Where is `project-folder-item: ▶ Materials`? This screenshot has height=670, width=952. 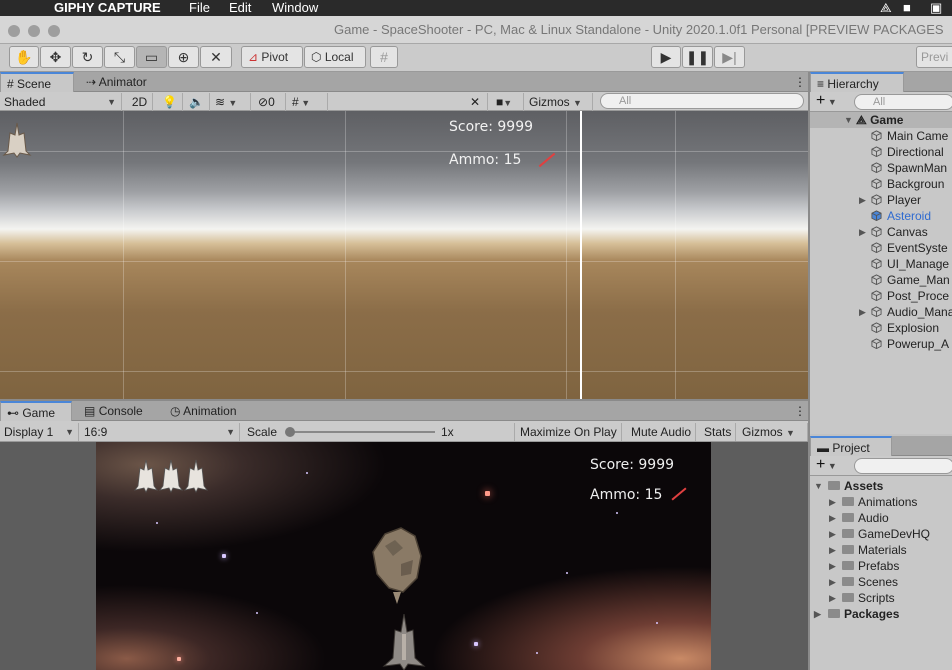
project-folder-item: ▶ Materials is located at coordinates (881, 550).